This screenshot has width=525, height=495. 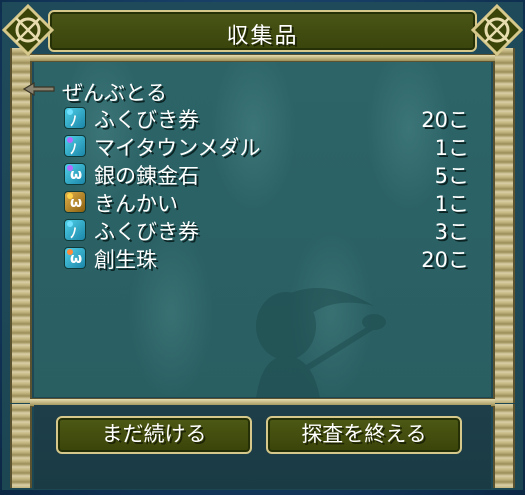 What do you see at coordinates (266, 118) in the screenshot?
I see `list-item: ﾉ ふくびき券 20こ` at bounding box center [266, 118].